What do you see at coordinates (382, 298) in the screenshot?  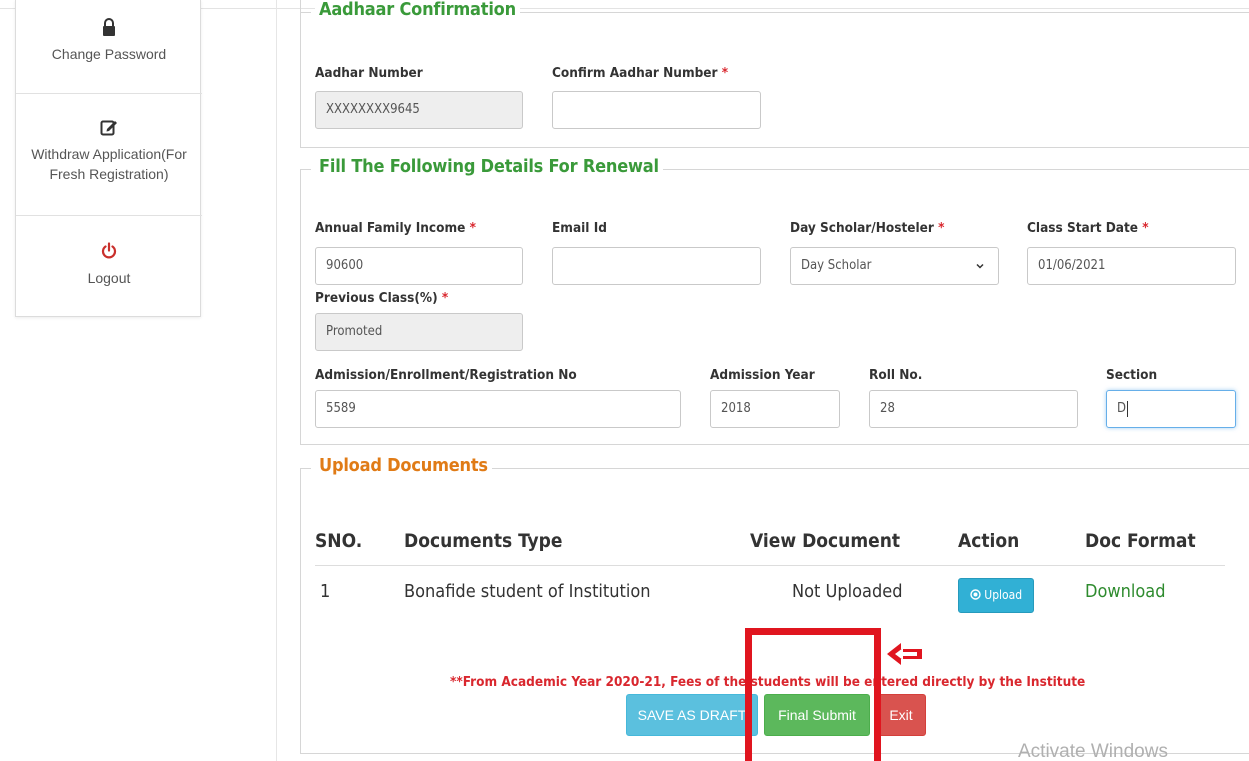 I see `previous-class-label: Previous Class(%) *` at bounding box center [382, 298].